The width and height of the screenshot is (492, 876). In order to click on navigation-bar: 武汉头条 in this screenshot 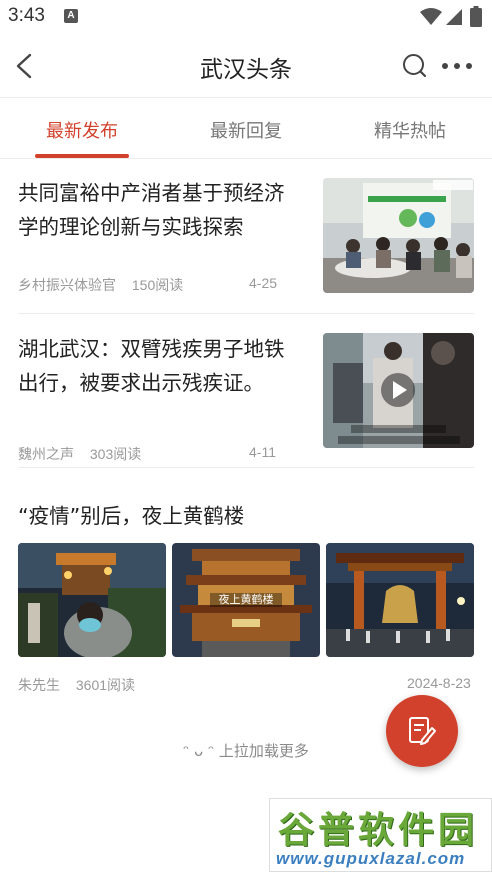, I will do `click(246, 66)`.